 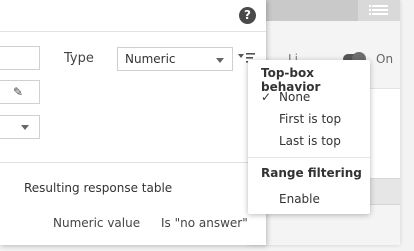 What do you see at coordinates (133, 162) in the screenshot?
I see `section-divider` at bounding box center [133, 162].